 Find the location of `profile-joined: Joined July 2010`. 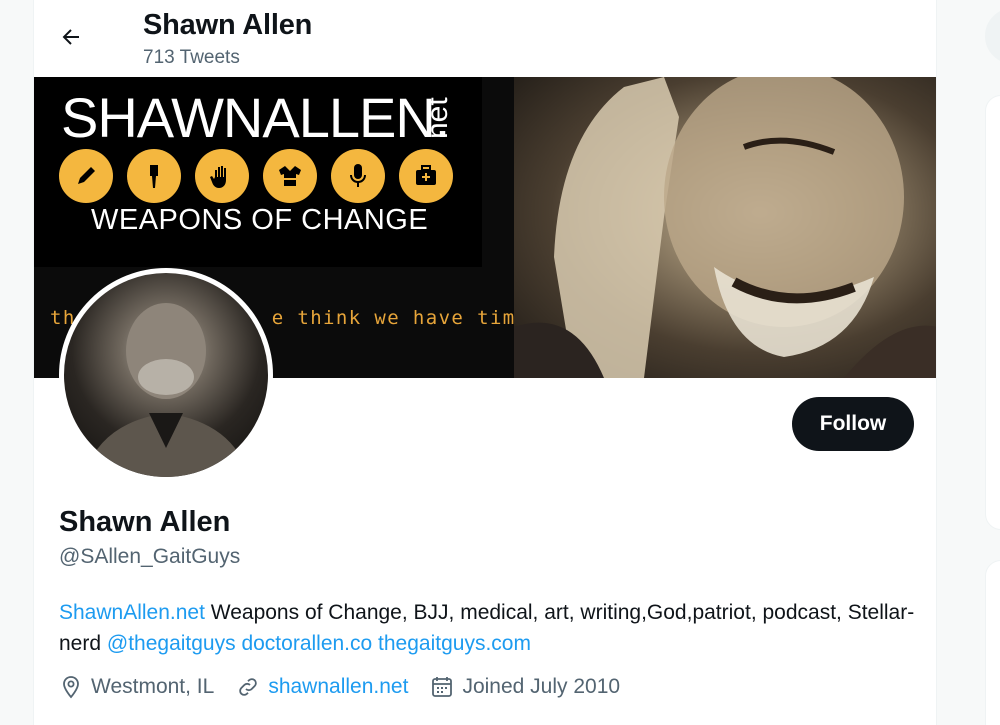

profile-joined: Joined July 2010 is located at coordinates (525, 687).